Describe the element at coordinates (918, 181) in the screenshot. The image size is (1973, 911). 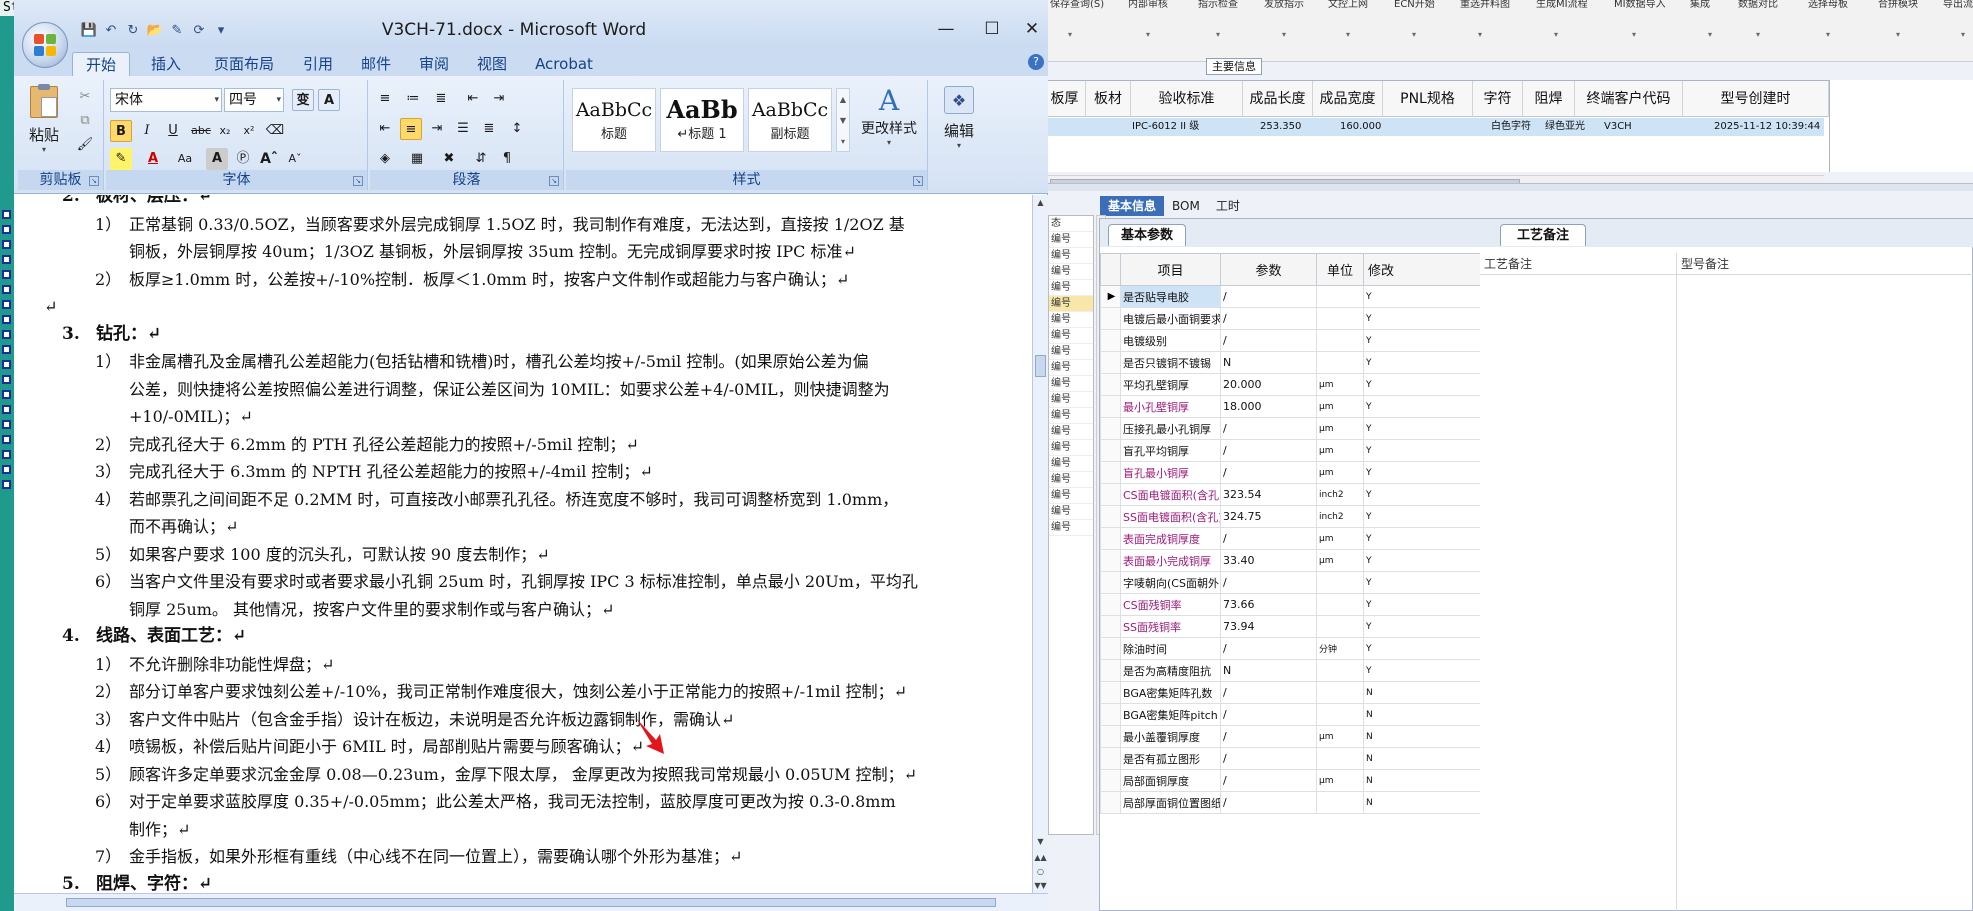
I see `styles-launcher-icon: ↘` at that location.